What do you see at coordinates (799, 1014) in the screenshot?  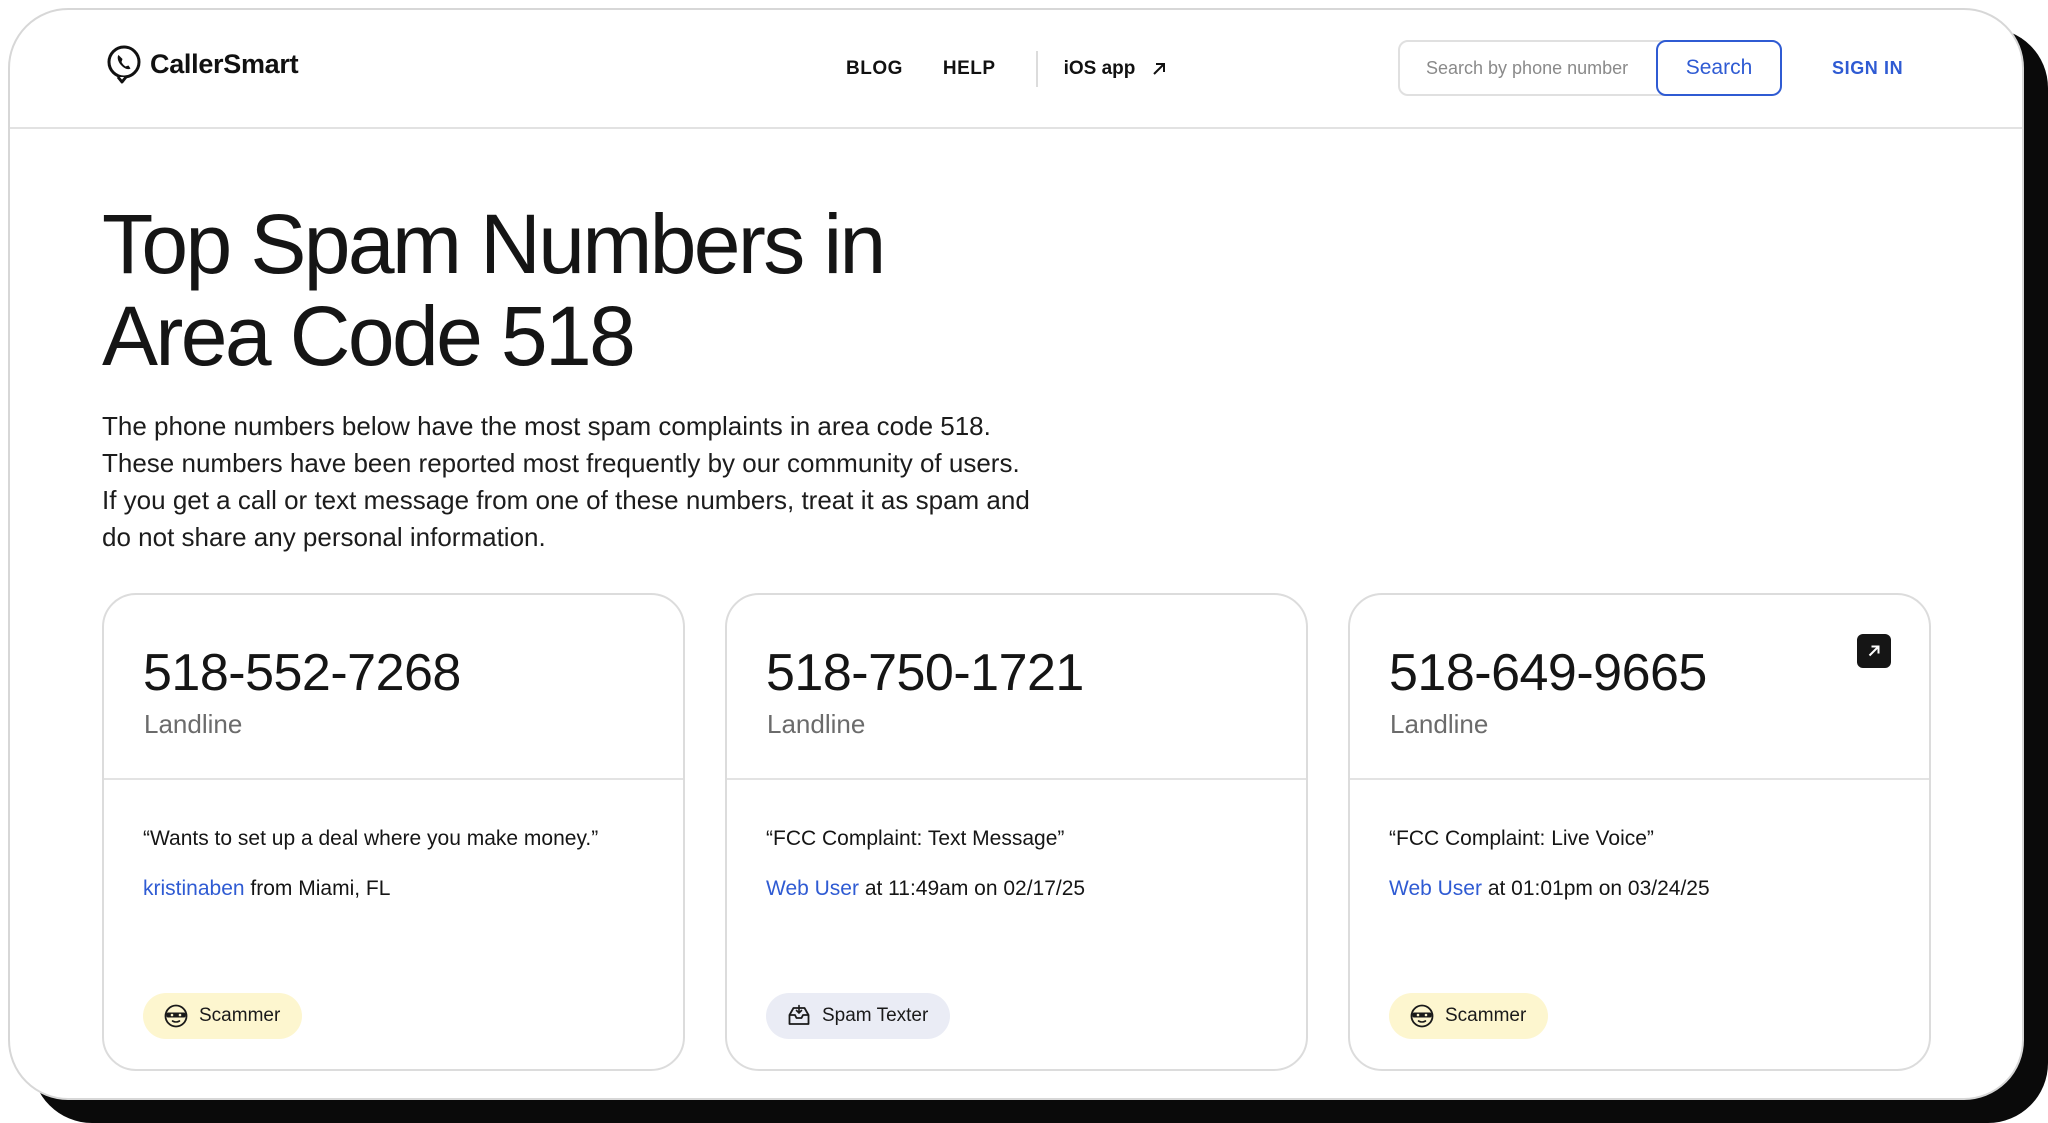 I see `spam-inbox-icon` at bounding box center [799, 1014].